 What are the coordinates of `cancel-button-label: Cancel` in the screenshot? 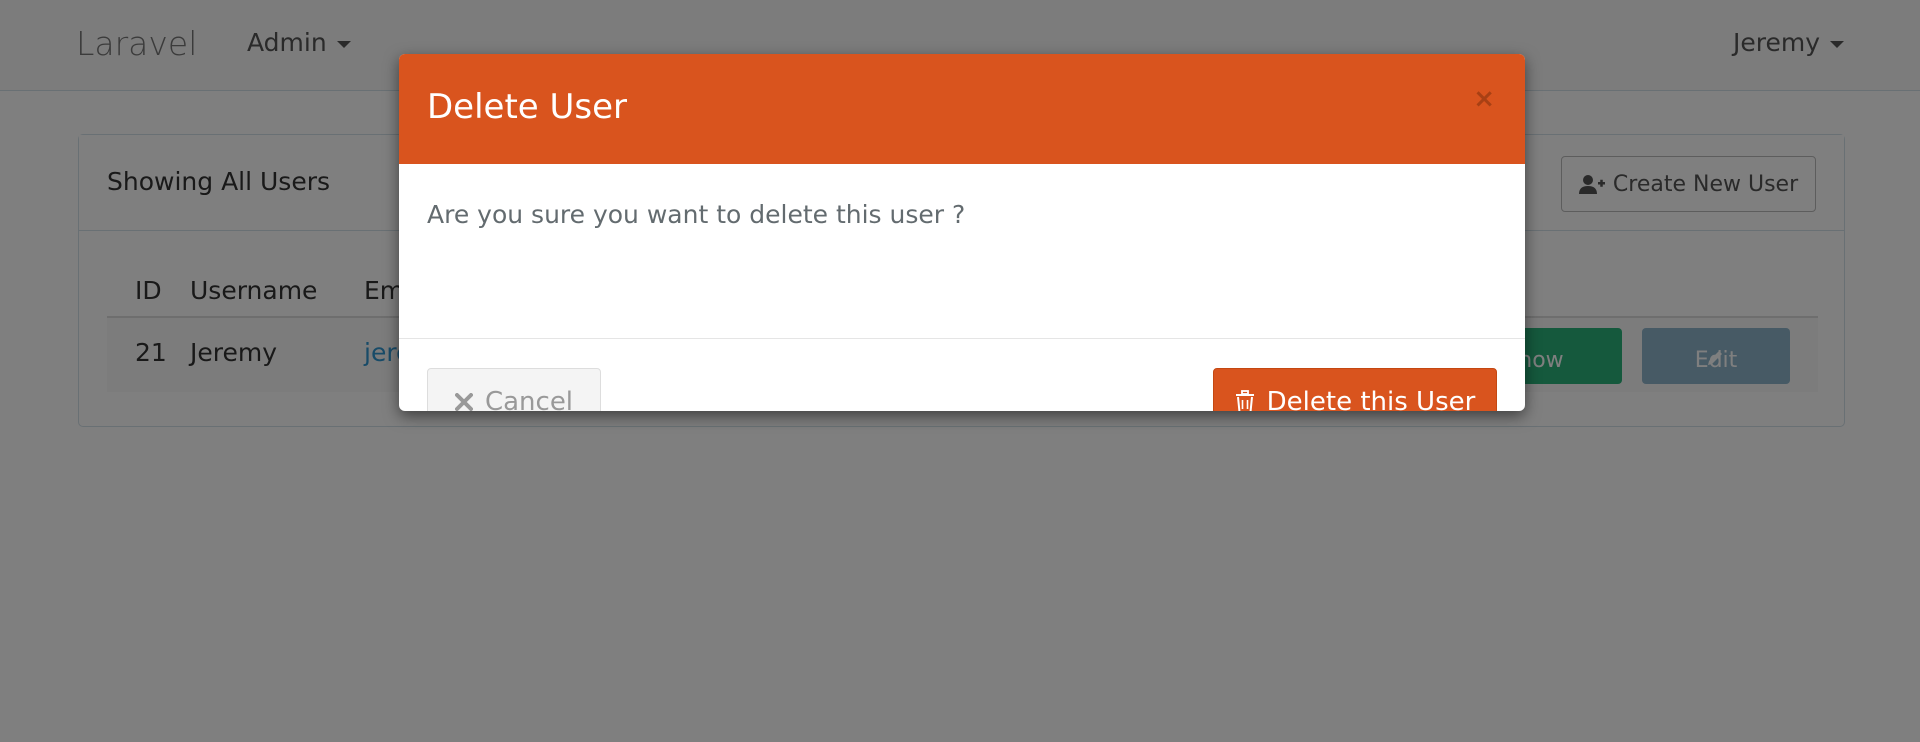 It's located at (529, 399).